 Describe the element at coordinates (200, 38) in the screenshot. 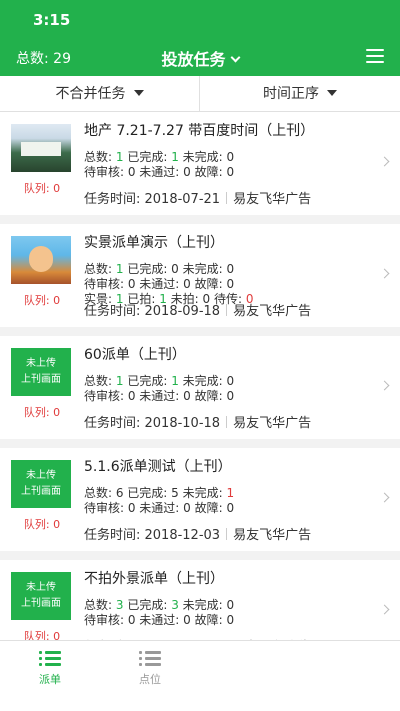

I see `top-bar: 3:15 总数: 29 投放任务` at that location.